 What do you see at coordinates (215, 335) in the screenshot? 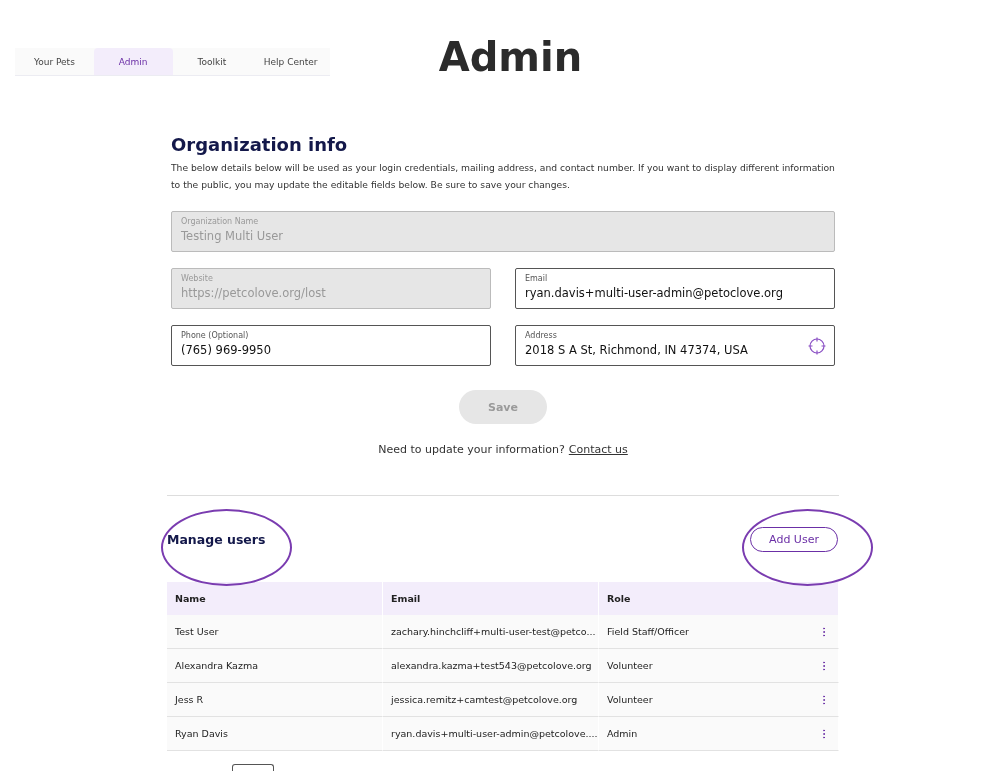
I see `field-label: Phone (Optional)` at bounding box center [215, 335].